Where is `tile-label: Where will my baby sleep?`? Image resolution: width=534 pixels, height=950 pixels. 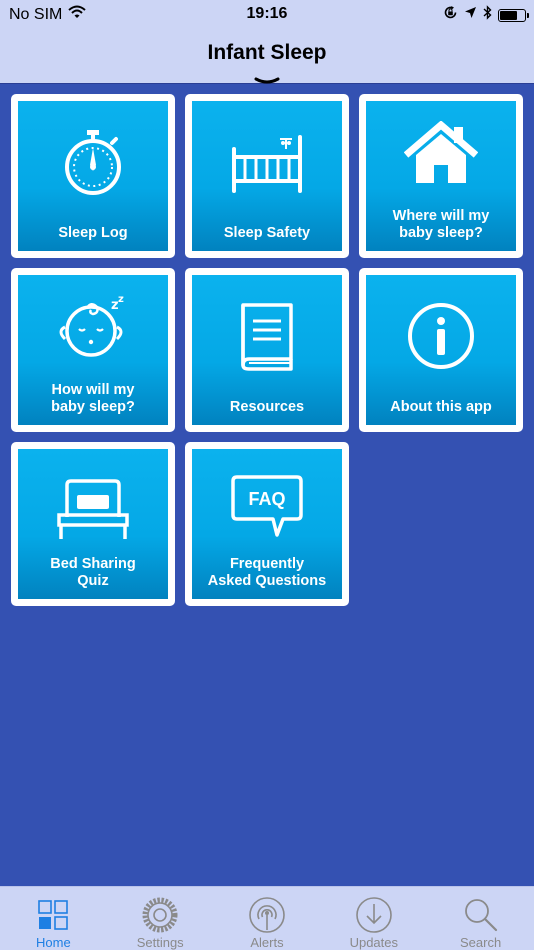
tile-label: Where will my baby sleep? is located at coordinates (441, 224).